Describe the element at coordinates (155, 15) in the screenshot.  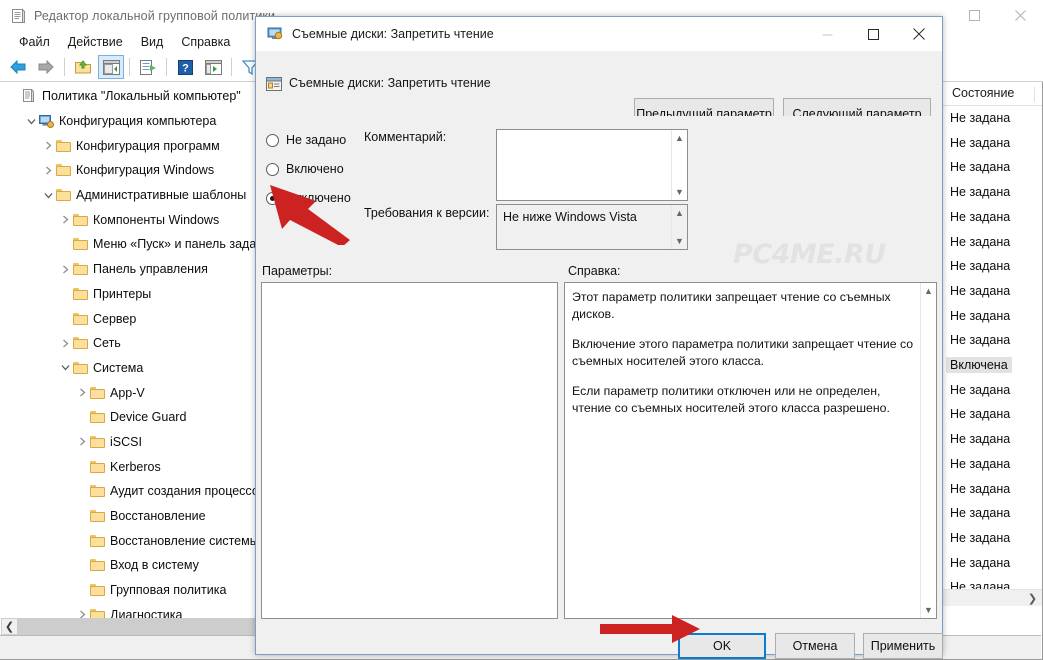
I see `main-window-title: Редактор локальной групповой политики` at that location.